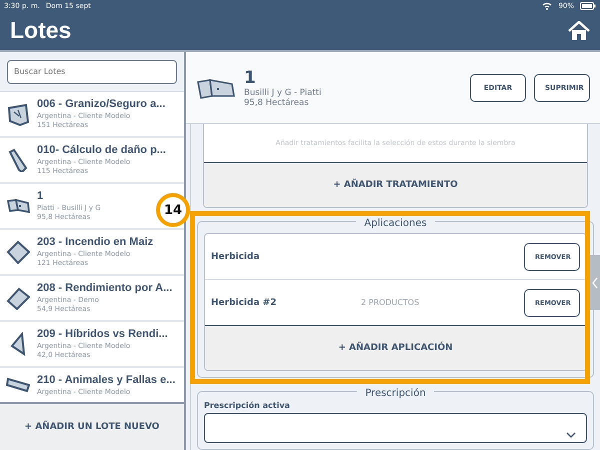 This screenshot has width=600, height=450. Describe the element at coordinates (395, 223) in the screenshot. I see `section-title: Aplicaciones` at that location.